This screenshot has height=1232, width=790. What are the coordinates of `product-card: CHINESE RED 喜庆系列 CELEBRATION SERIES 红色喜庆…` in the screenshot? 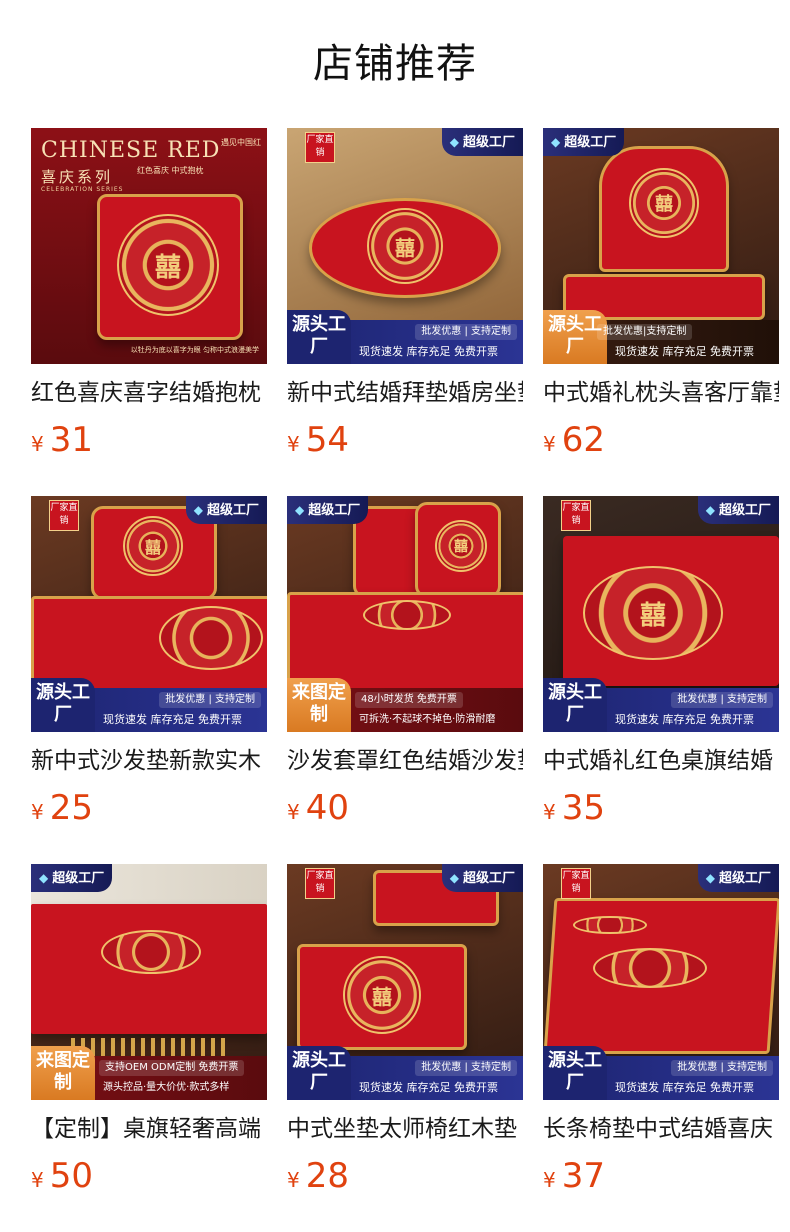 It's located at (149, 294).